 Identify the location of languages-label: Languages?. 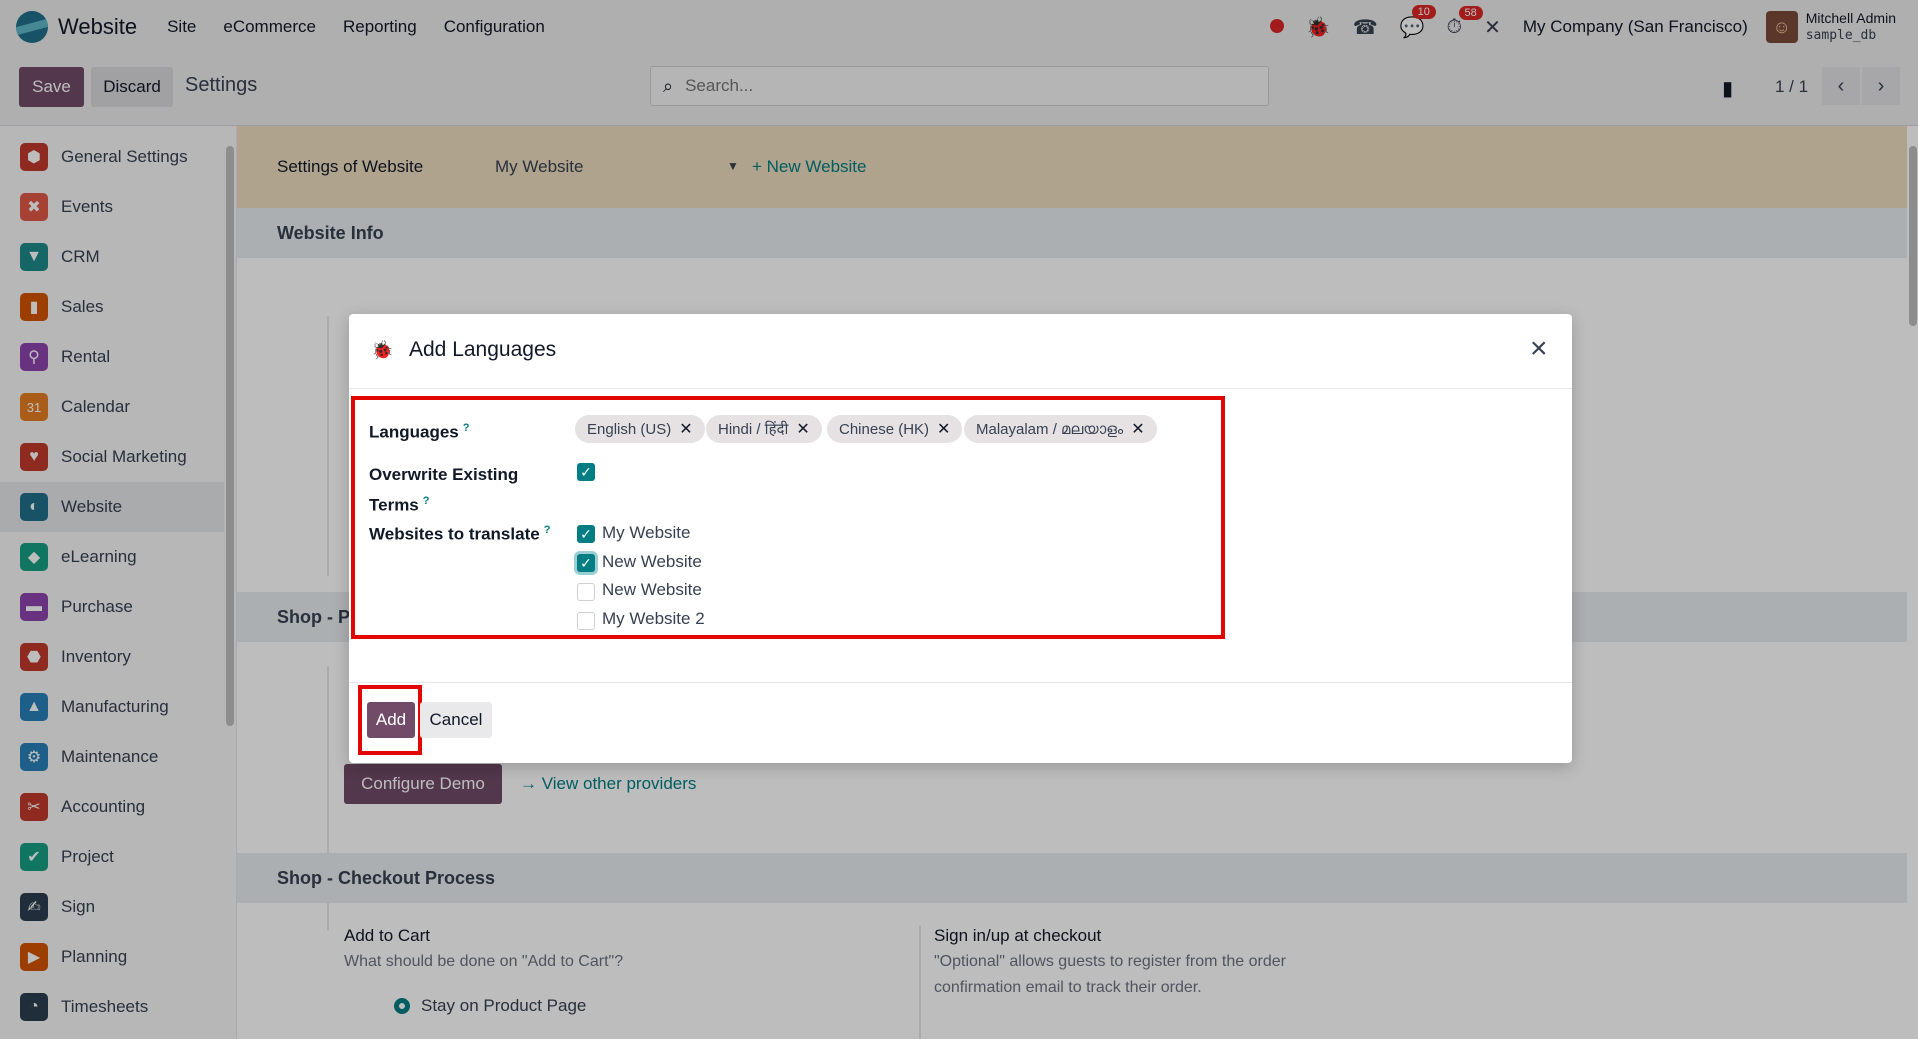
(419, 432).